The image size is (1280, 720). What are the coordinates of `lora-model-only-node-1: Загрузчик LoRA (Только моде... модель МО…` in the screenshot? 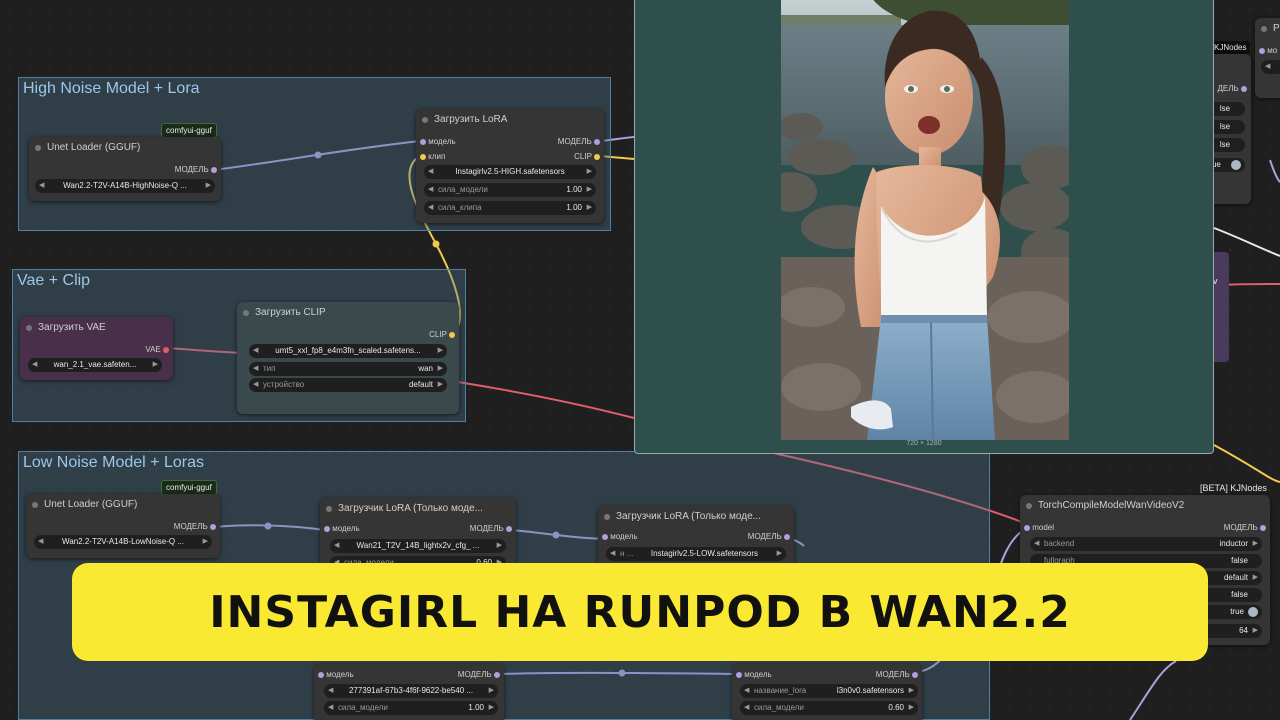 It's located at (418, 534).